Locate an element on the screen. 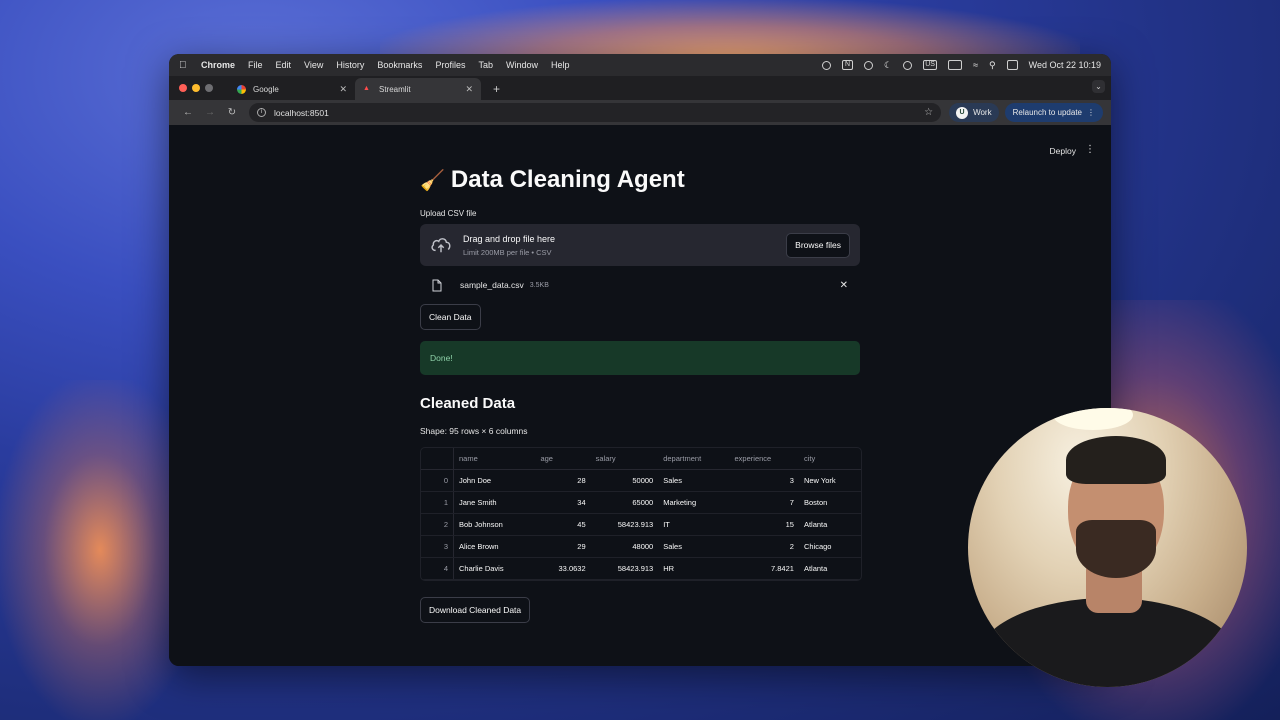  table-cell: Jane Smith is located at coordinates (494, 502).